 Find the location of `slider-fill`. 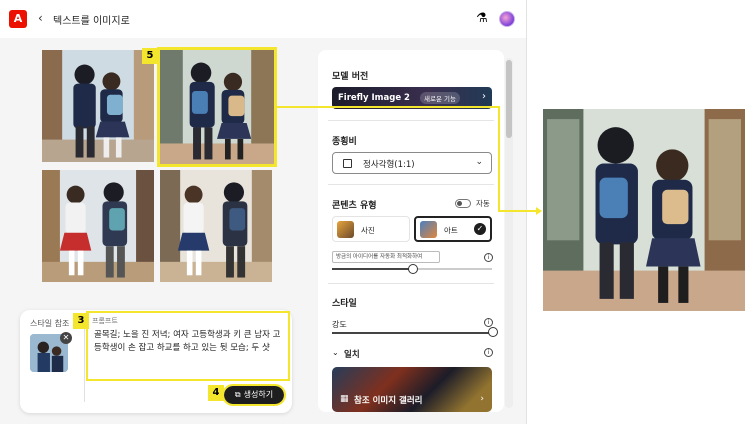

slider-fill is located at coordinates (372, 269).